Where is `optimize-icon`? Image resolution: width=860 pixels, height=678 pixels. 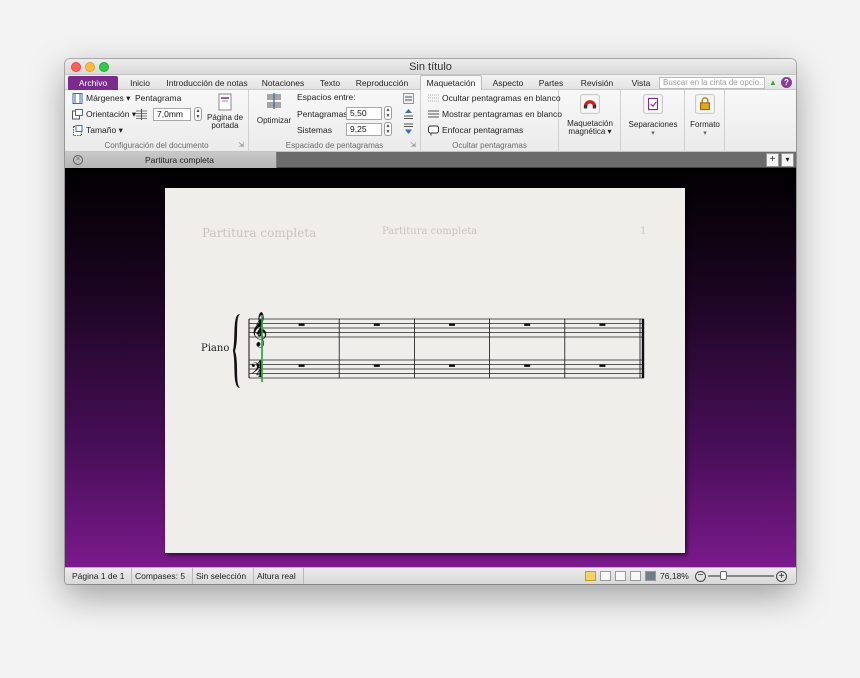
optimize-icon is located at coordinates (274, 101).